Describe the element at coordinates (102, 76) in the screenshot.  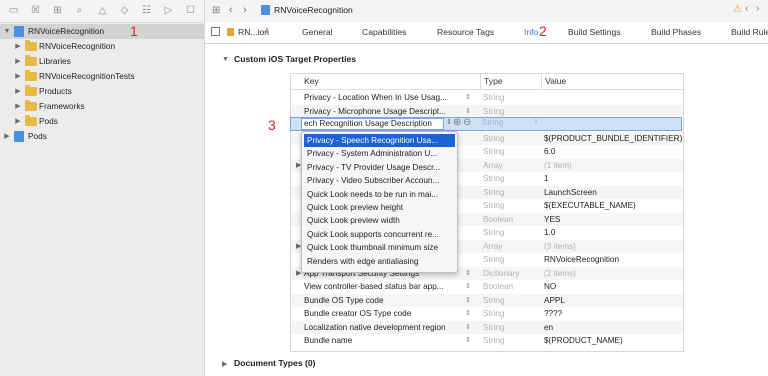
I see `navigator-item-folder: ▶ RNVoiceRecognitionTests` at that location.